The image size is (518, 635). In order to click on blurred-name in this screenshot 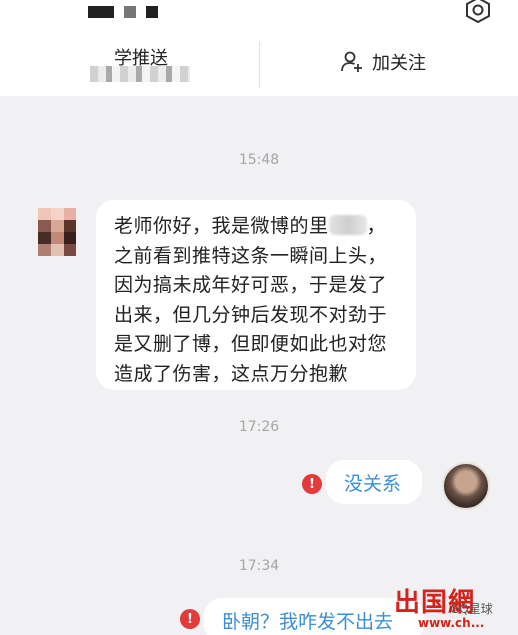, I will do `click(347, 225)`.